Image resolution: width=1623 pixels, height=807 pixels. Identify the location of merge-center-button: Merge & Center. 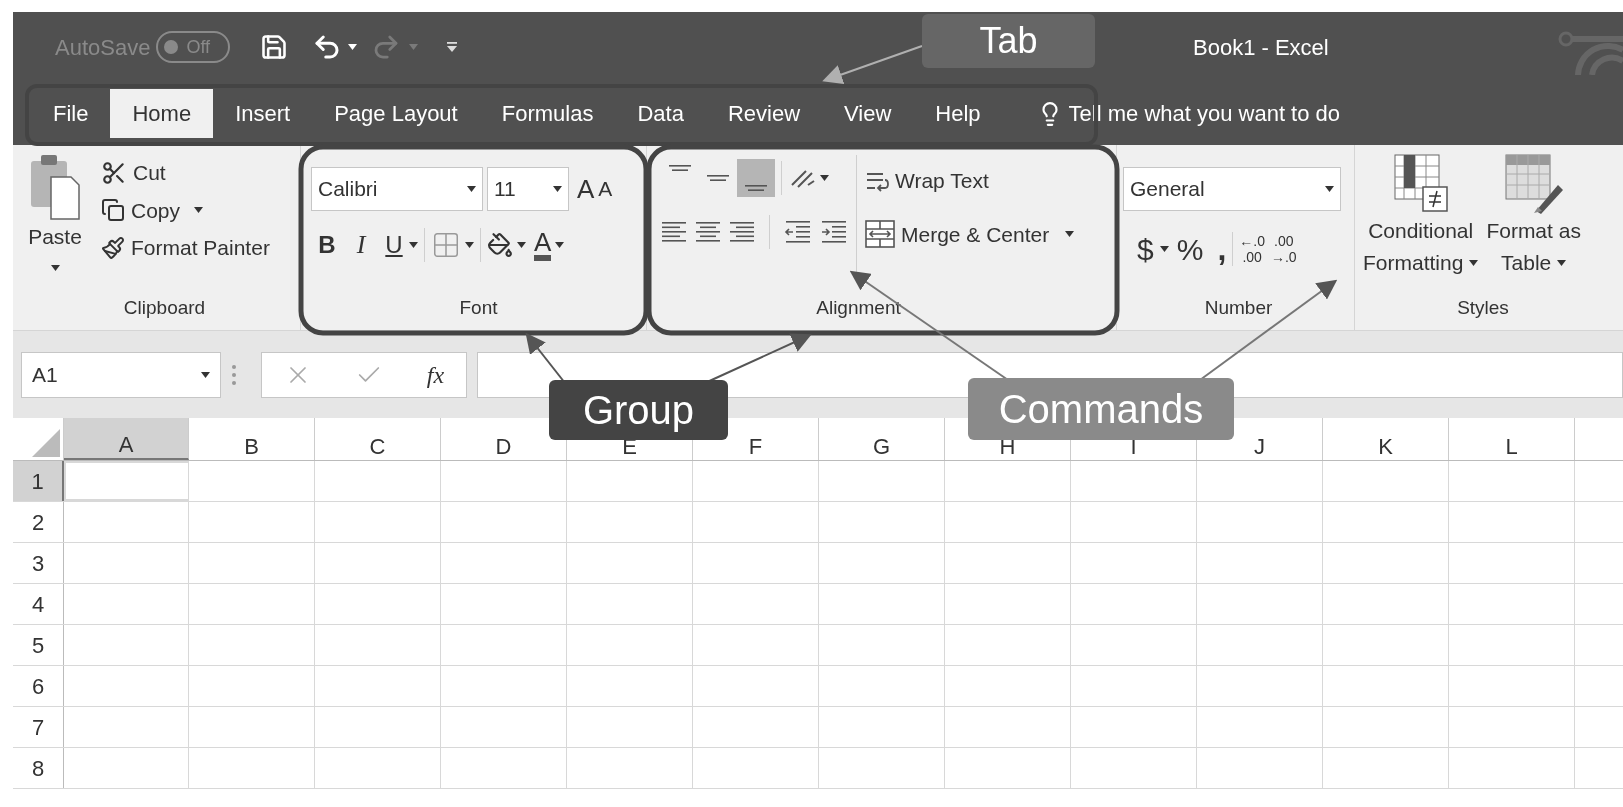
(970, 234).